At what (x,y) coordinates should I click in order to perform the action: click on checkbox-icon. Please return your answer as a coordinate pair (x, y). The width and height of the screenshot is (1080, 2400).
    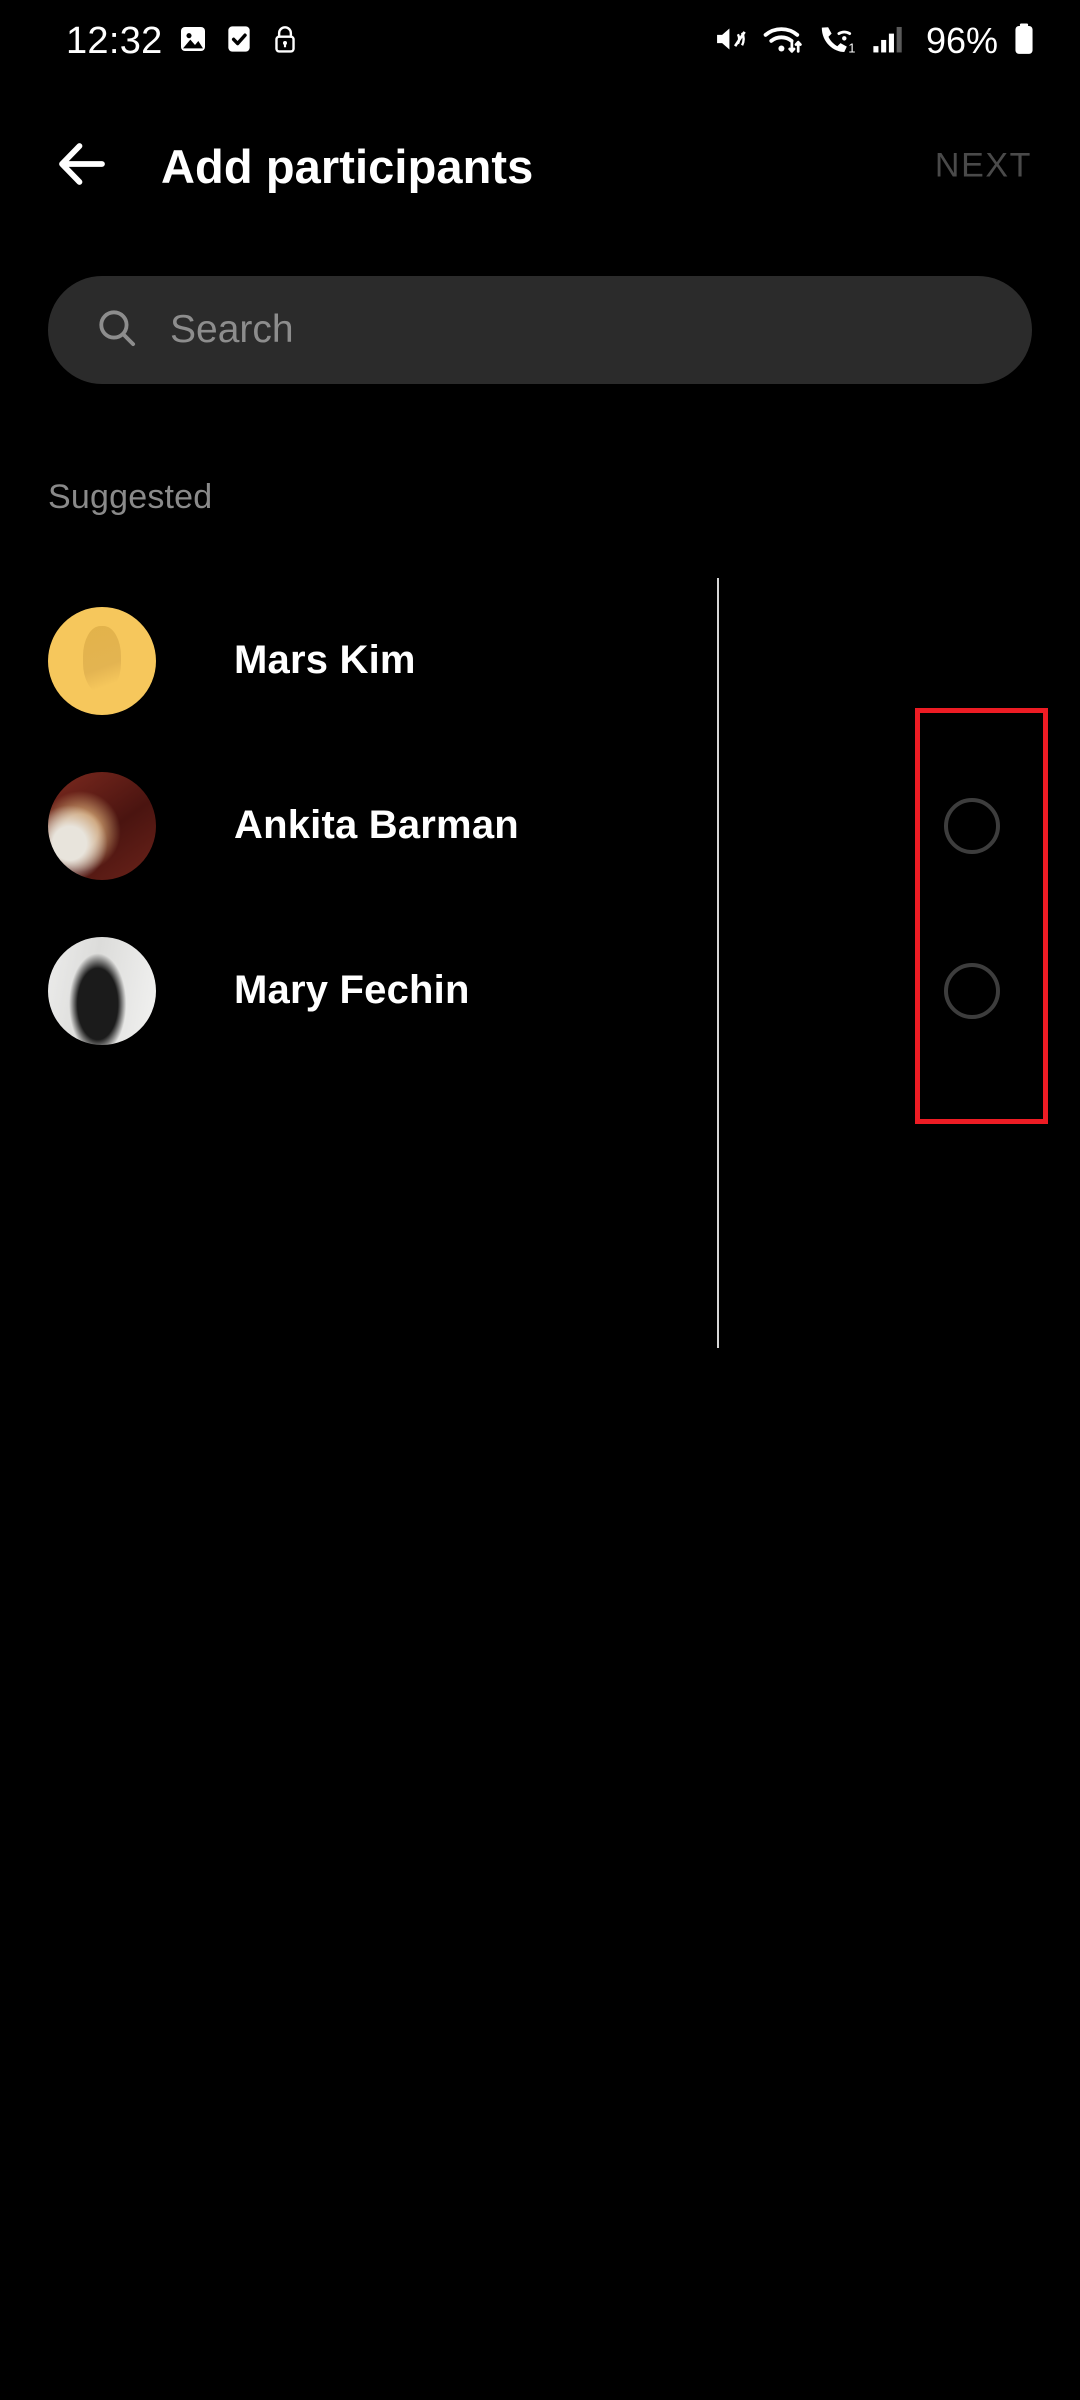
    Looking at the image, I should click on (239, 41).